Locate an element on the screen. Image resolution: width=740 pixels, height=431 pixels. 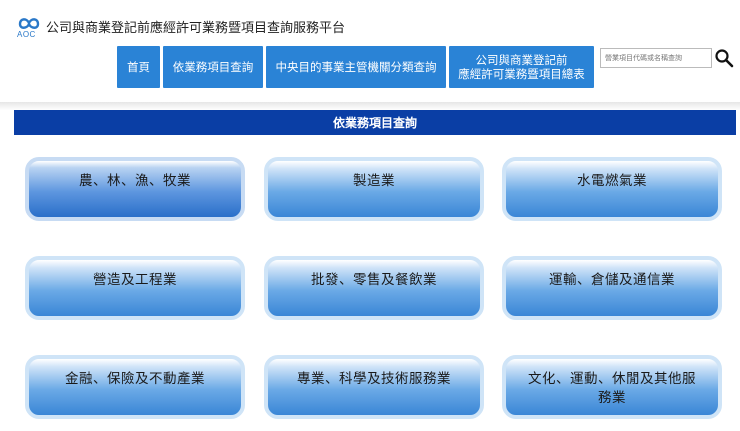
nav-by-business-item-label: 依業務項目查詢 is located at coordinates (213, 67).